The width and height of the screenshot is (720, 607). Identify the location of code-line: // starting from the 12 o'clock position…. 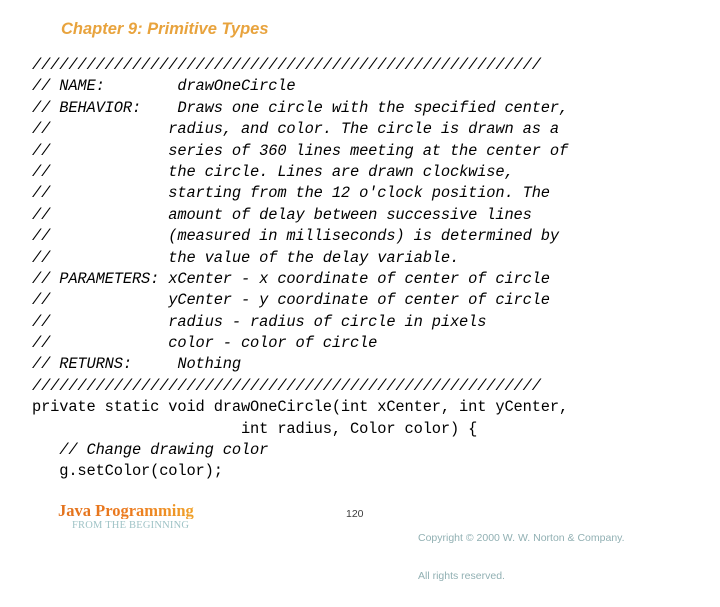
(291, 193).